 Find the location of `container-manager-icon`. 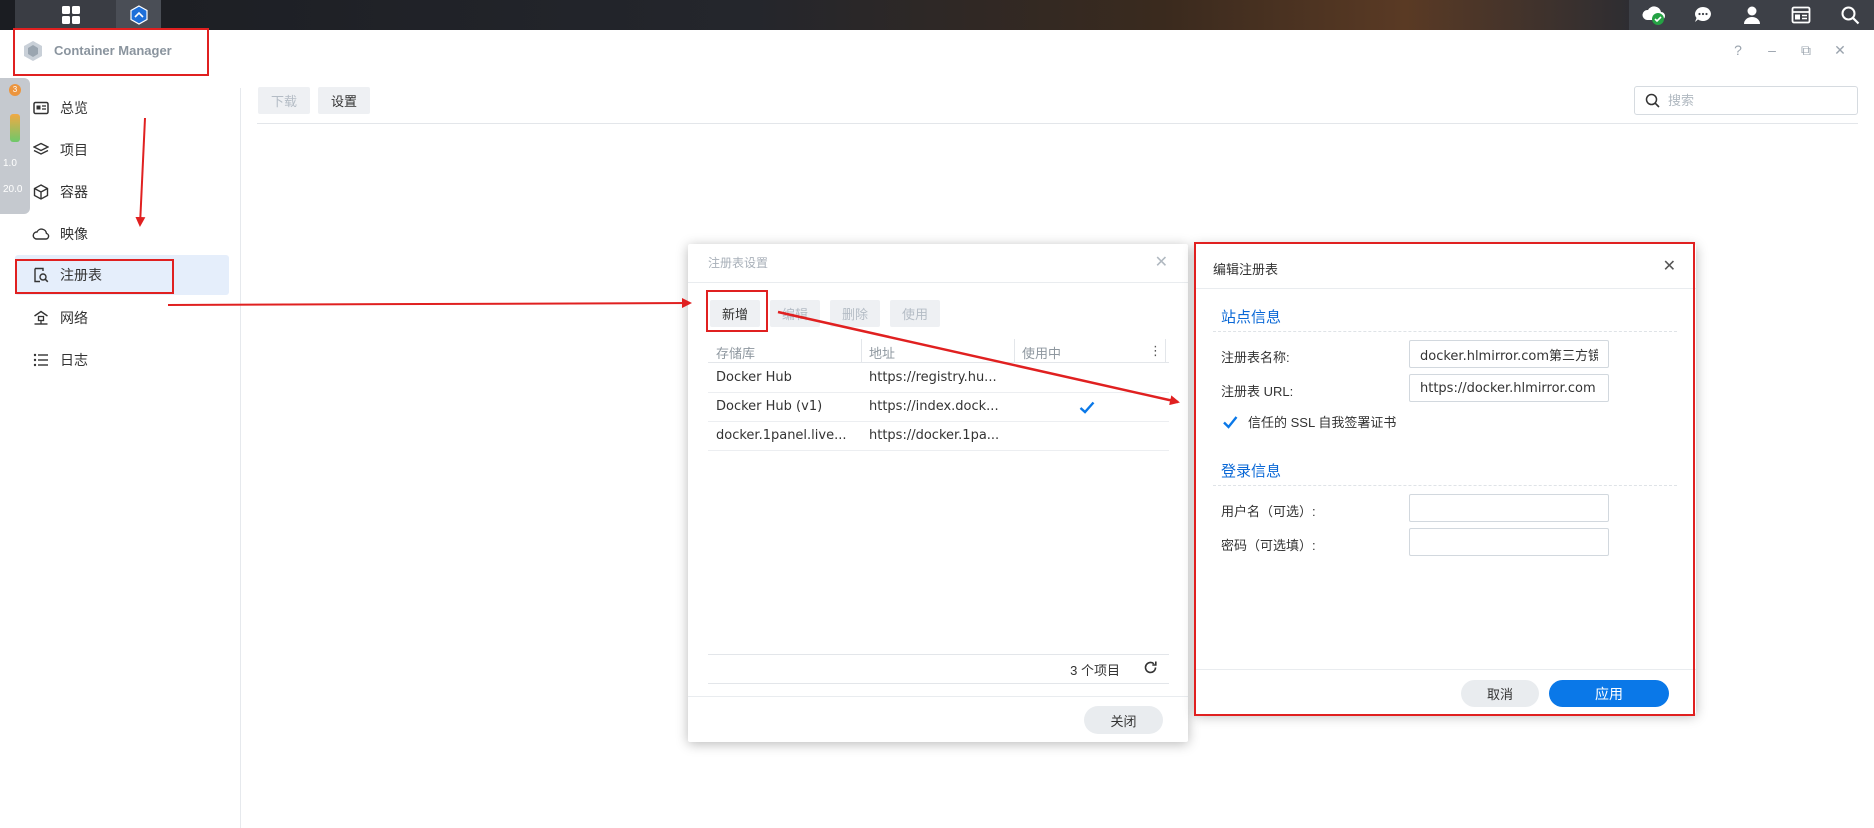

container-manager-icon is located at coordinates (138, 15).